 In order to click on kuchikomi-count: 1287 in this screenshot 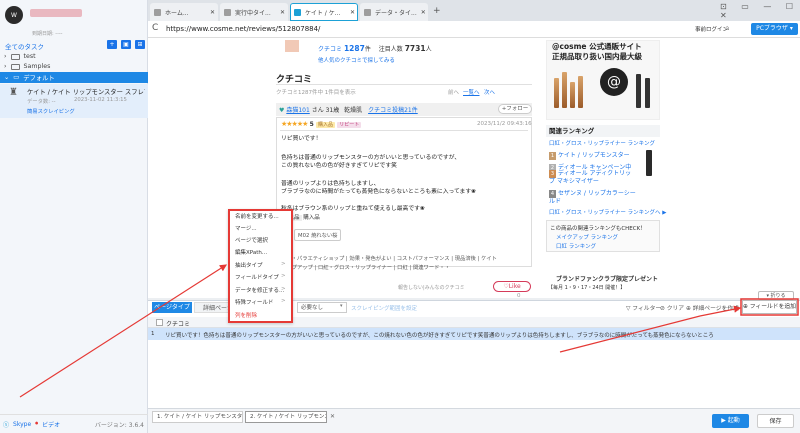, I will do `click(354, 48)`.